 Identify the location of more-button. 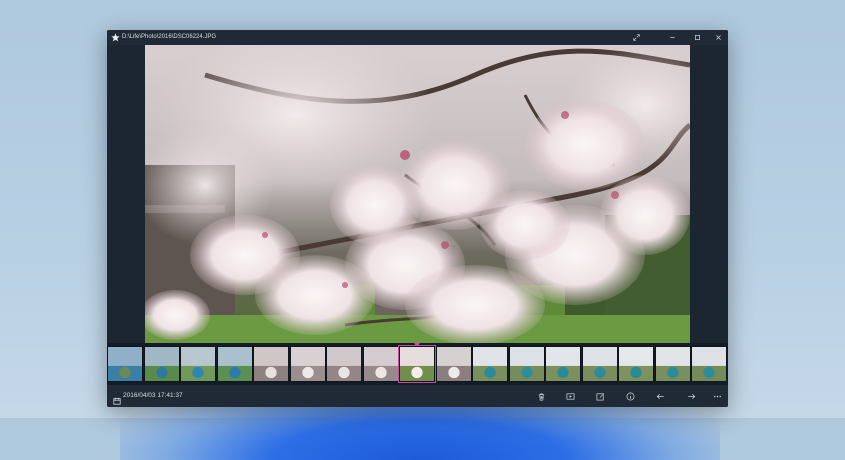
(717, 396).